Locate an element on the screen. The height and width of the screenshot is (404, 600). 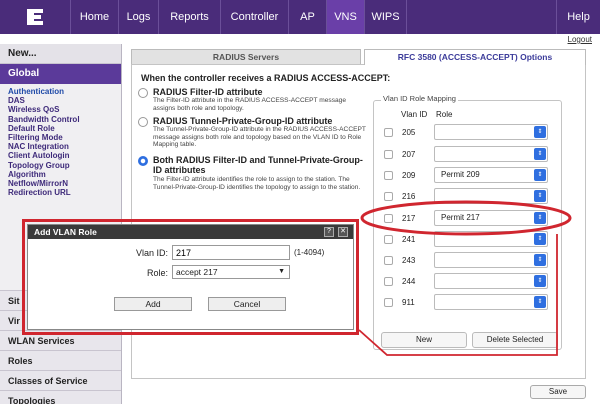
table-row: 205 ⇕ is located at coordinates (468, 133).